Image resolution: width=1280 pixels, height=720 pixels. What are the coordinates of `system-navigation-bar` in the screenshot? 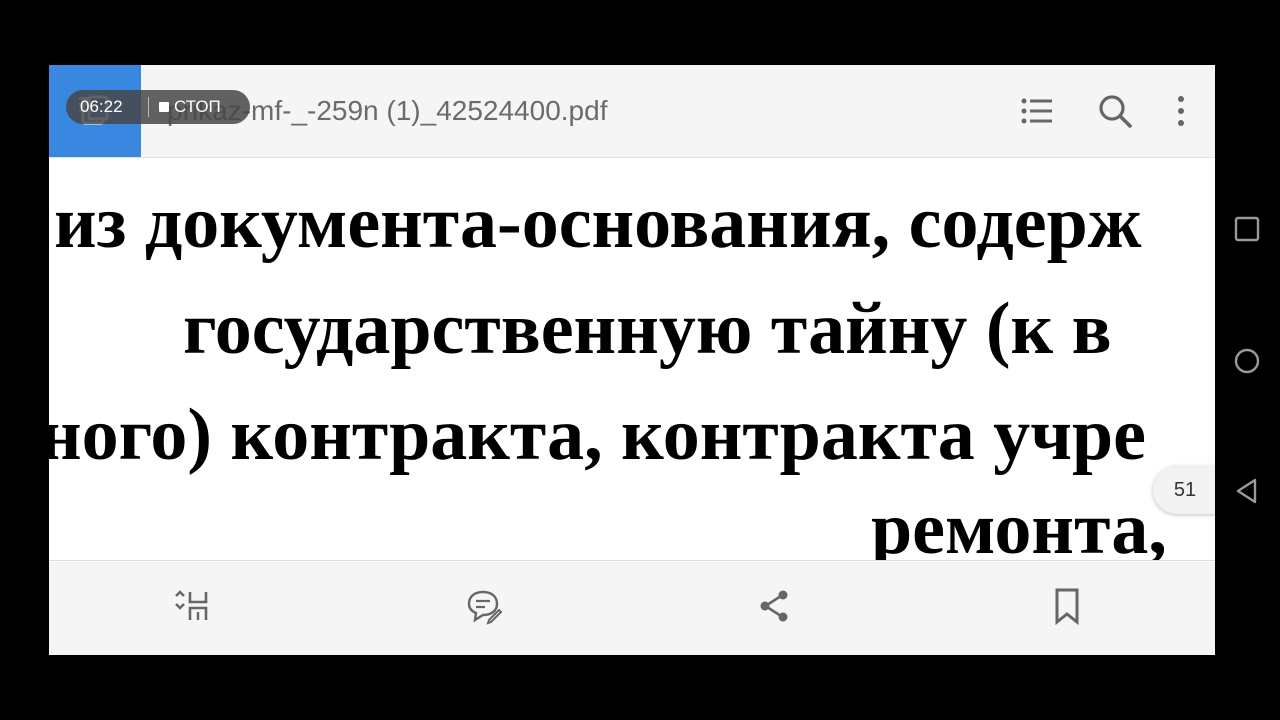 It's located at (1247, 360).